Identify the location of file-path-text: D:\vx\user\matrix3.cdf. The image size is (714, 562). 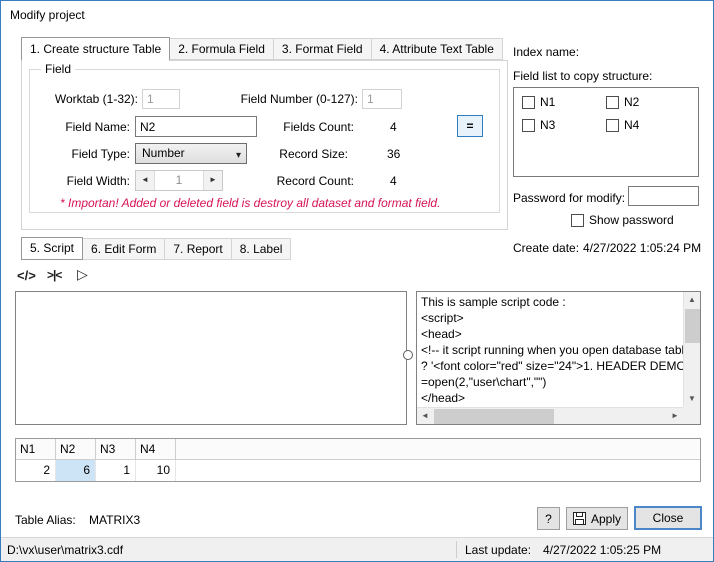
(65, 550).